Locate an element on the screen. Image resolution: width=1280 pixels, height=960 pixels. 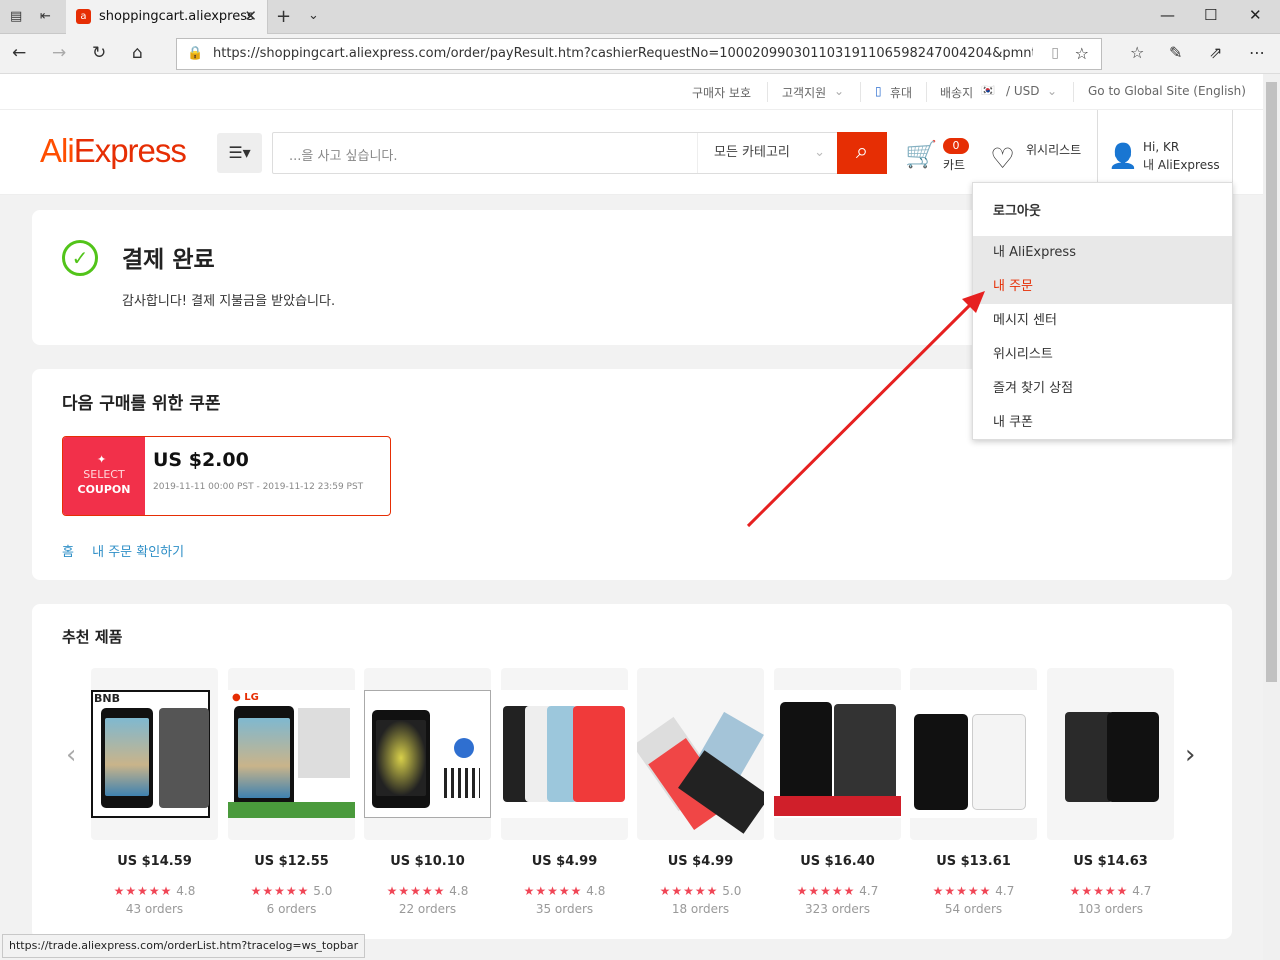
coupon-select-label: SELECT is located at coordinates (104, 474).